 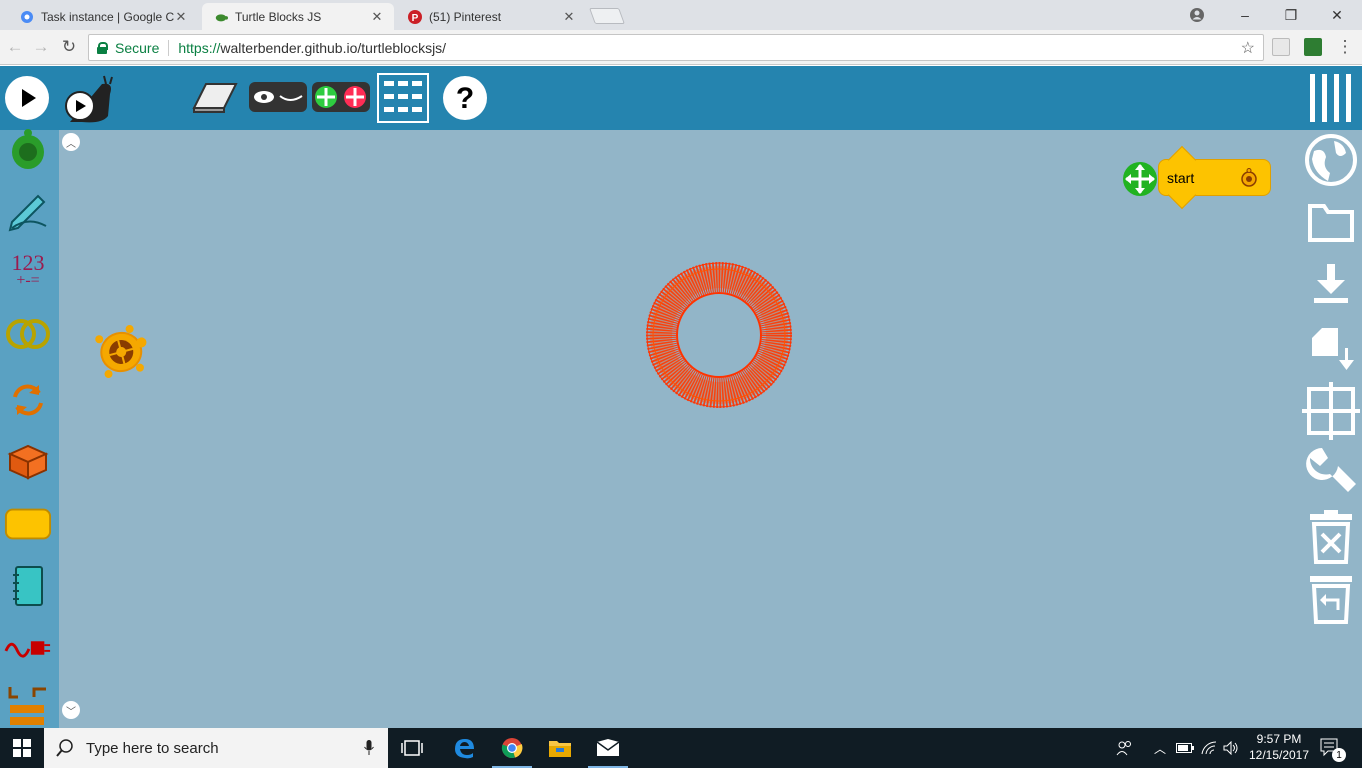 What do you see at coordinates (1331, 160) in the screenshot?
I see `planet-icon` at bounding box center [1331, 160].